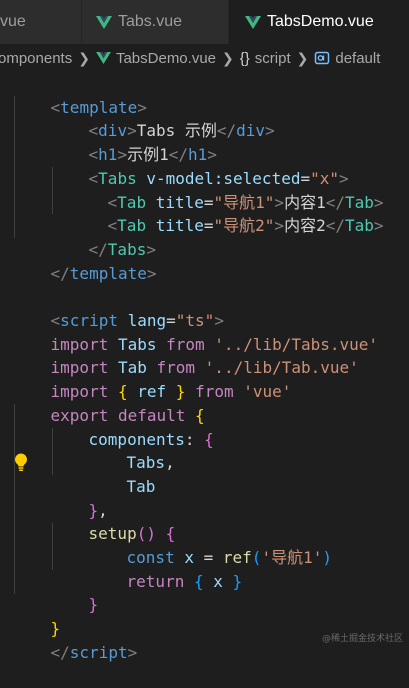 The height and width of the screenshot is (688, 409). I want to click on breadcrumb-folder: omponents, so click(36, 58).